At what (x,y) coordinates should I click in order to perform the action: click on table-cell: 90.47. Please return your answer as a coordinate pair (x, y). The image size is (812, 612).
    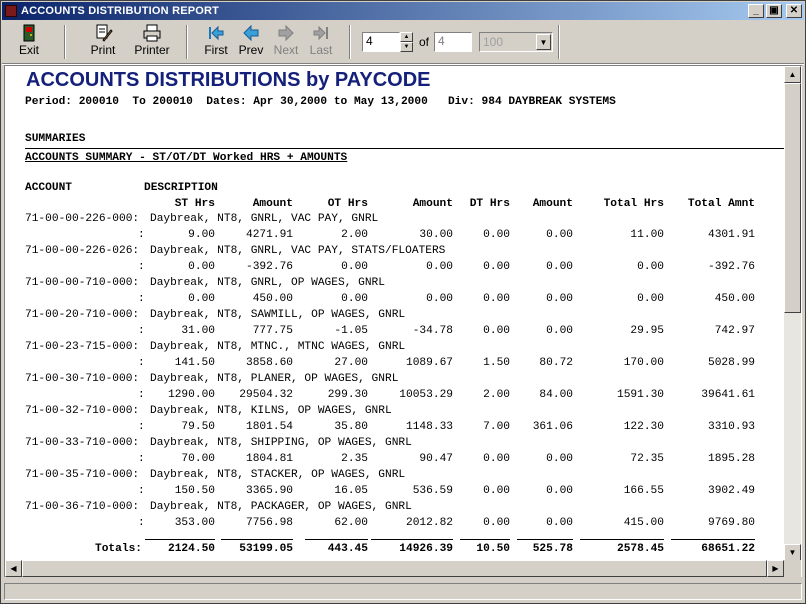
    Looking at the image, I should click on (436, 459).